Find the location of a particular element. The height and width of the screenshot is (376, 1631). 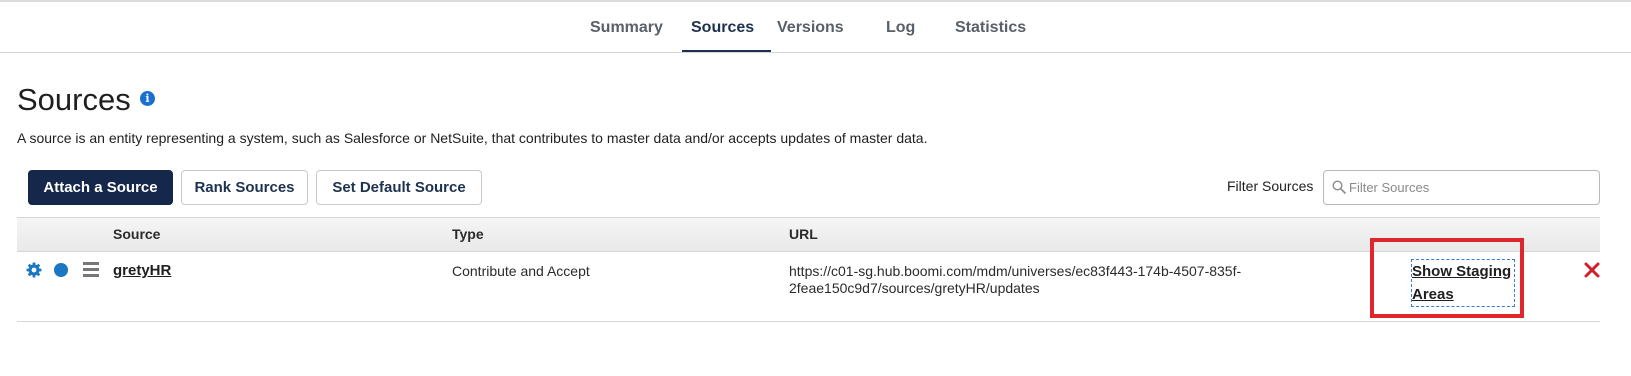

drag-handle-icon is located at coordinates (91, 269).